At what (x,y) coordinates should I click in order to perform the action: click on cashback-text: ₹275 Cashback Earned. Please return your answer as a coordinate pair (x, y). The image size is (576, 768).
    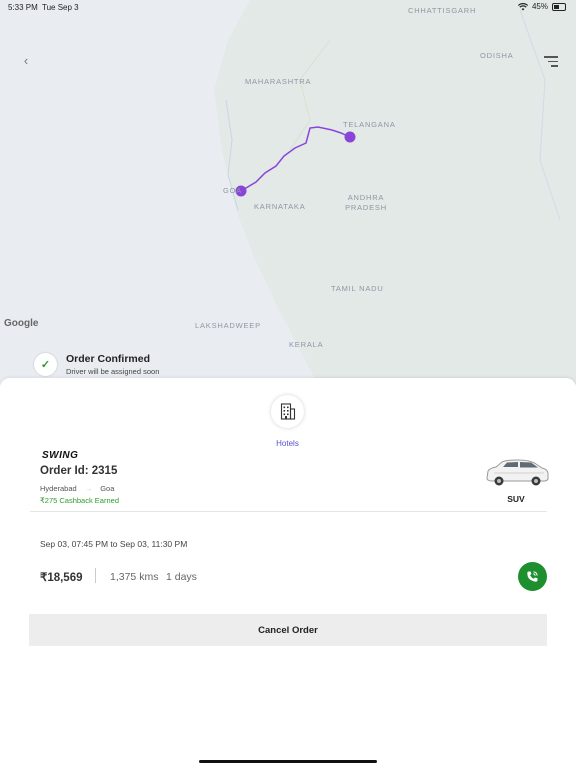
    Looking at the image, I should click on (79, 500).